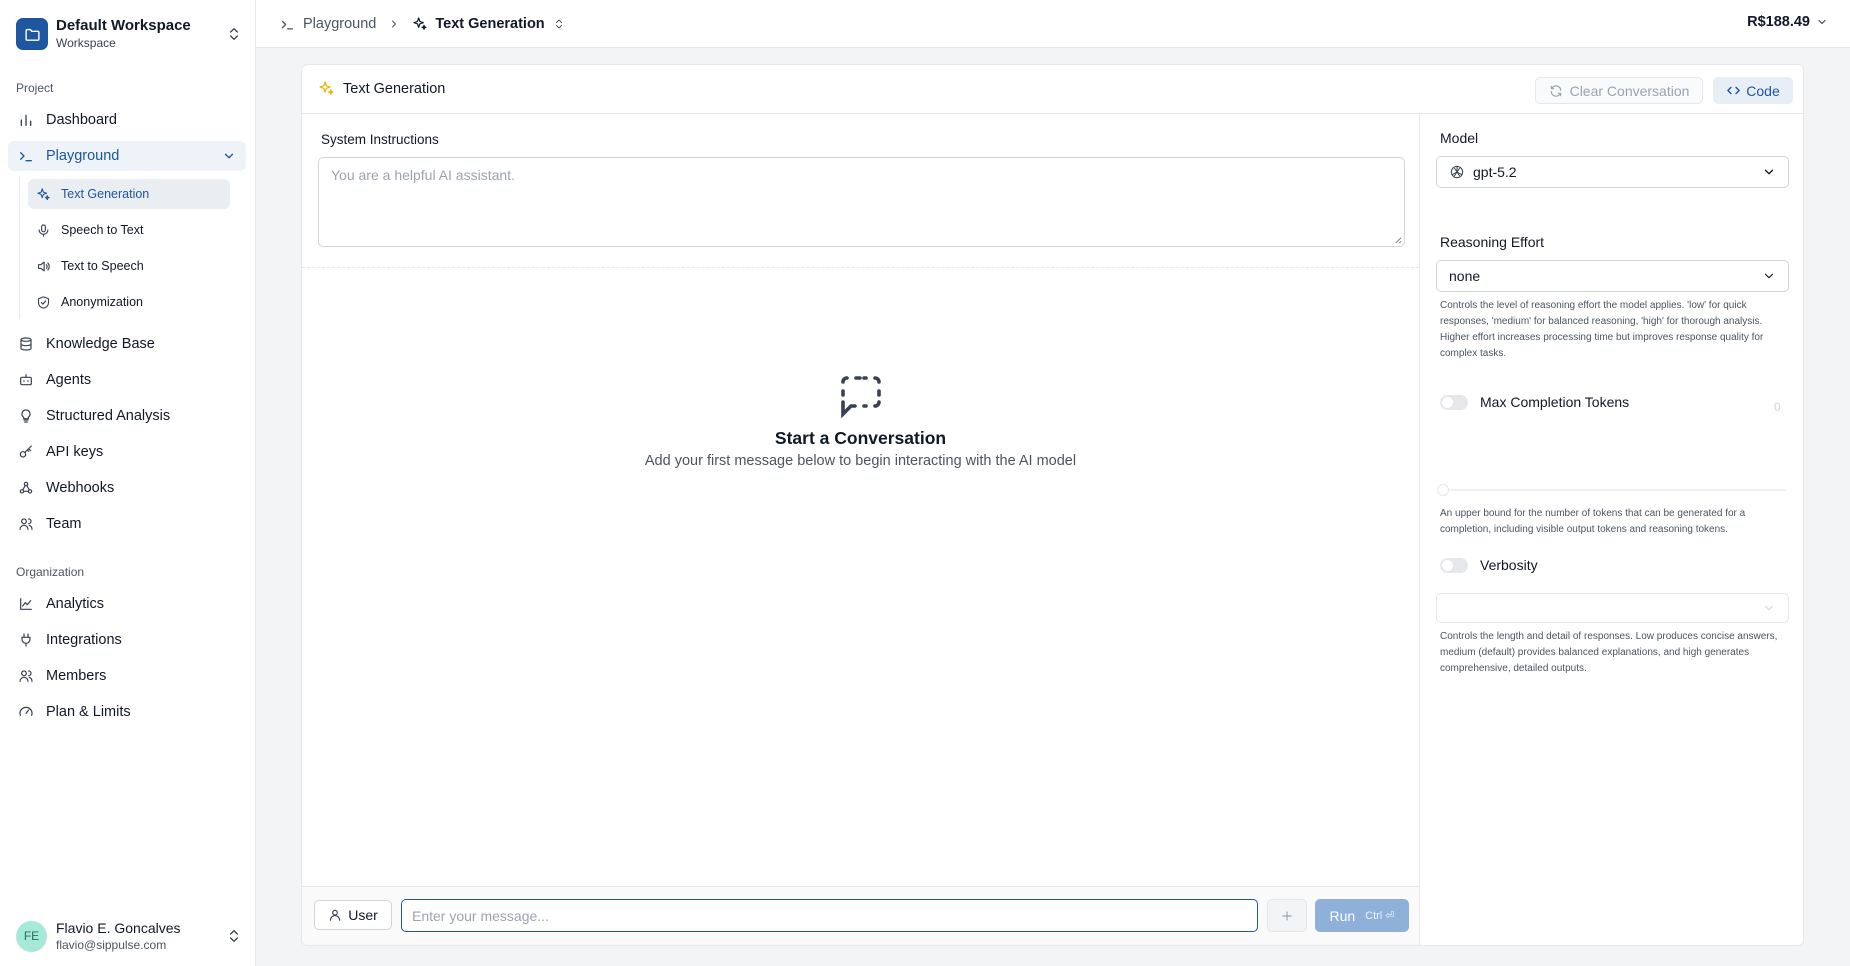  What do you see at coordinates (25, 451) in the screenshot?
I see `key-icon` at bounding box center [25, 451].